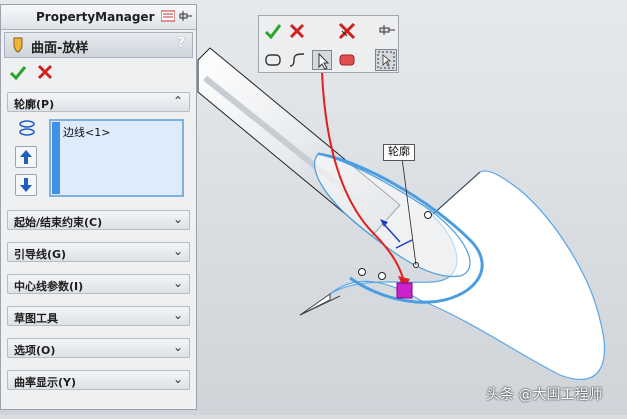 This screenshot has height=419, width=627. What do you see at coordinates (86, 132) in the screenshot?
I see `list-item: 边线<1>` at bounding box center [86, 132].